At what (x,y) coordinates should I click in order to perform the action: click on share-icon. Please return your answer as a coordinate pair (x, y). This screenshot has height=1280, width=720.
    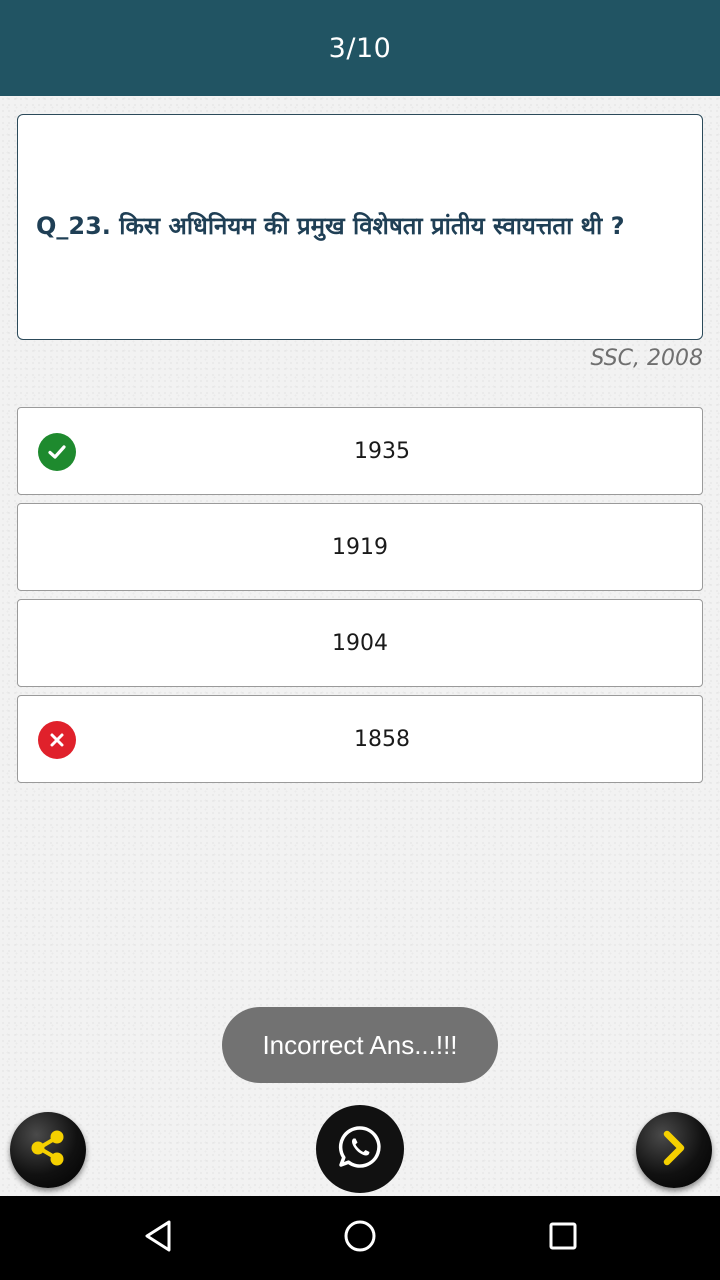
    Looking at the image, I should click on (48, 1150).